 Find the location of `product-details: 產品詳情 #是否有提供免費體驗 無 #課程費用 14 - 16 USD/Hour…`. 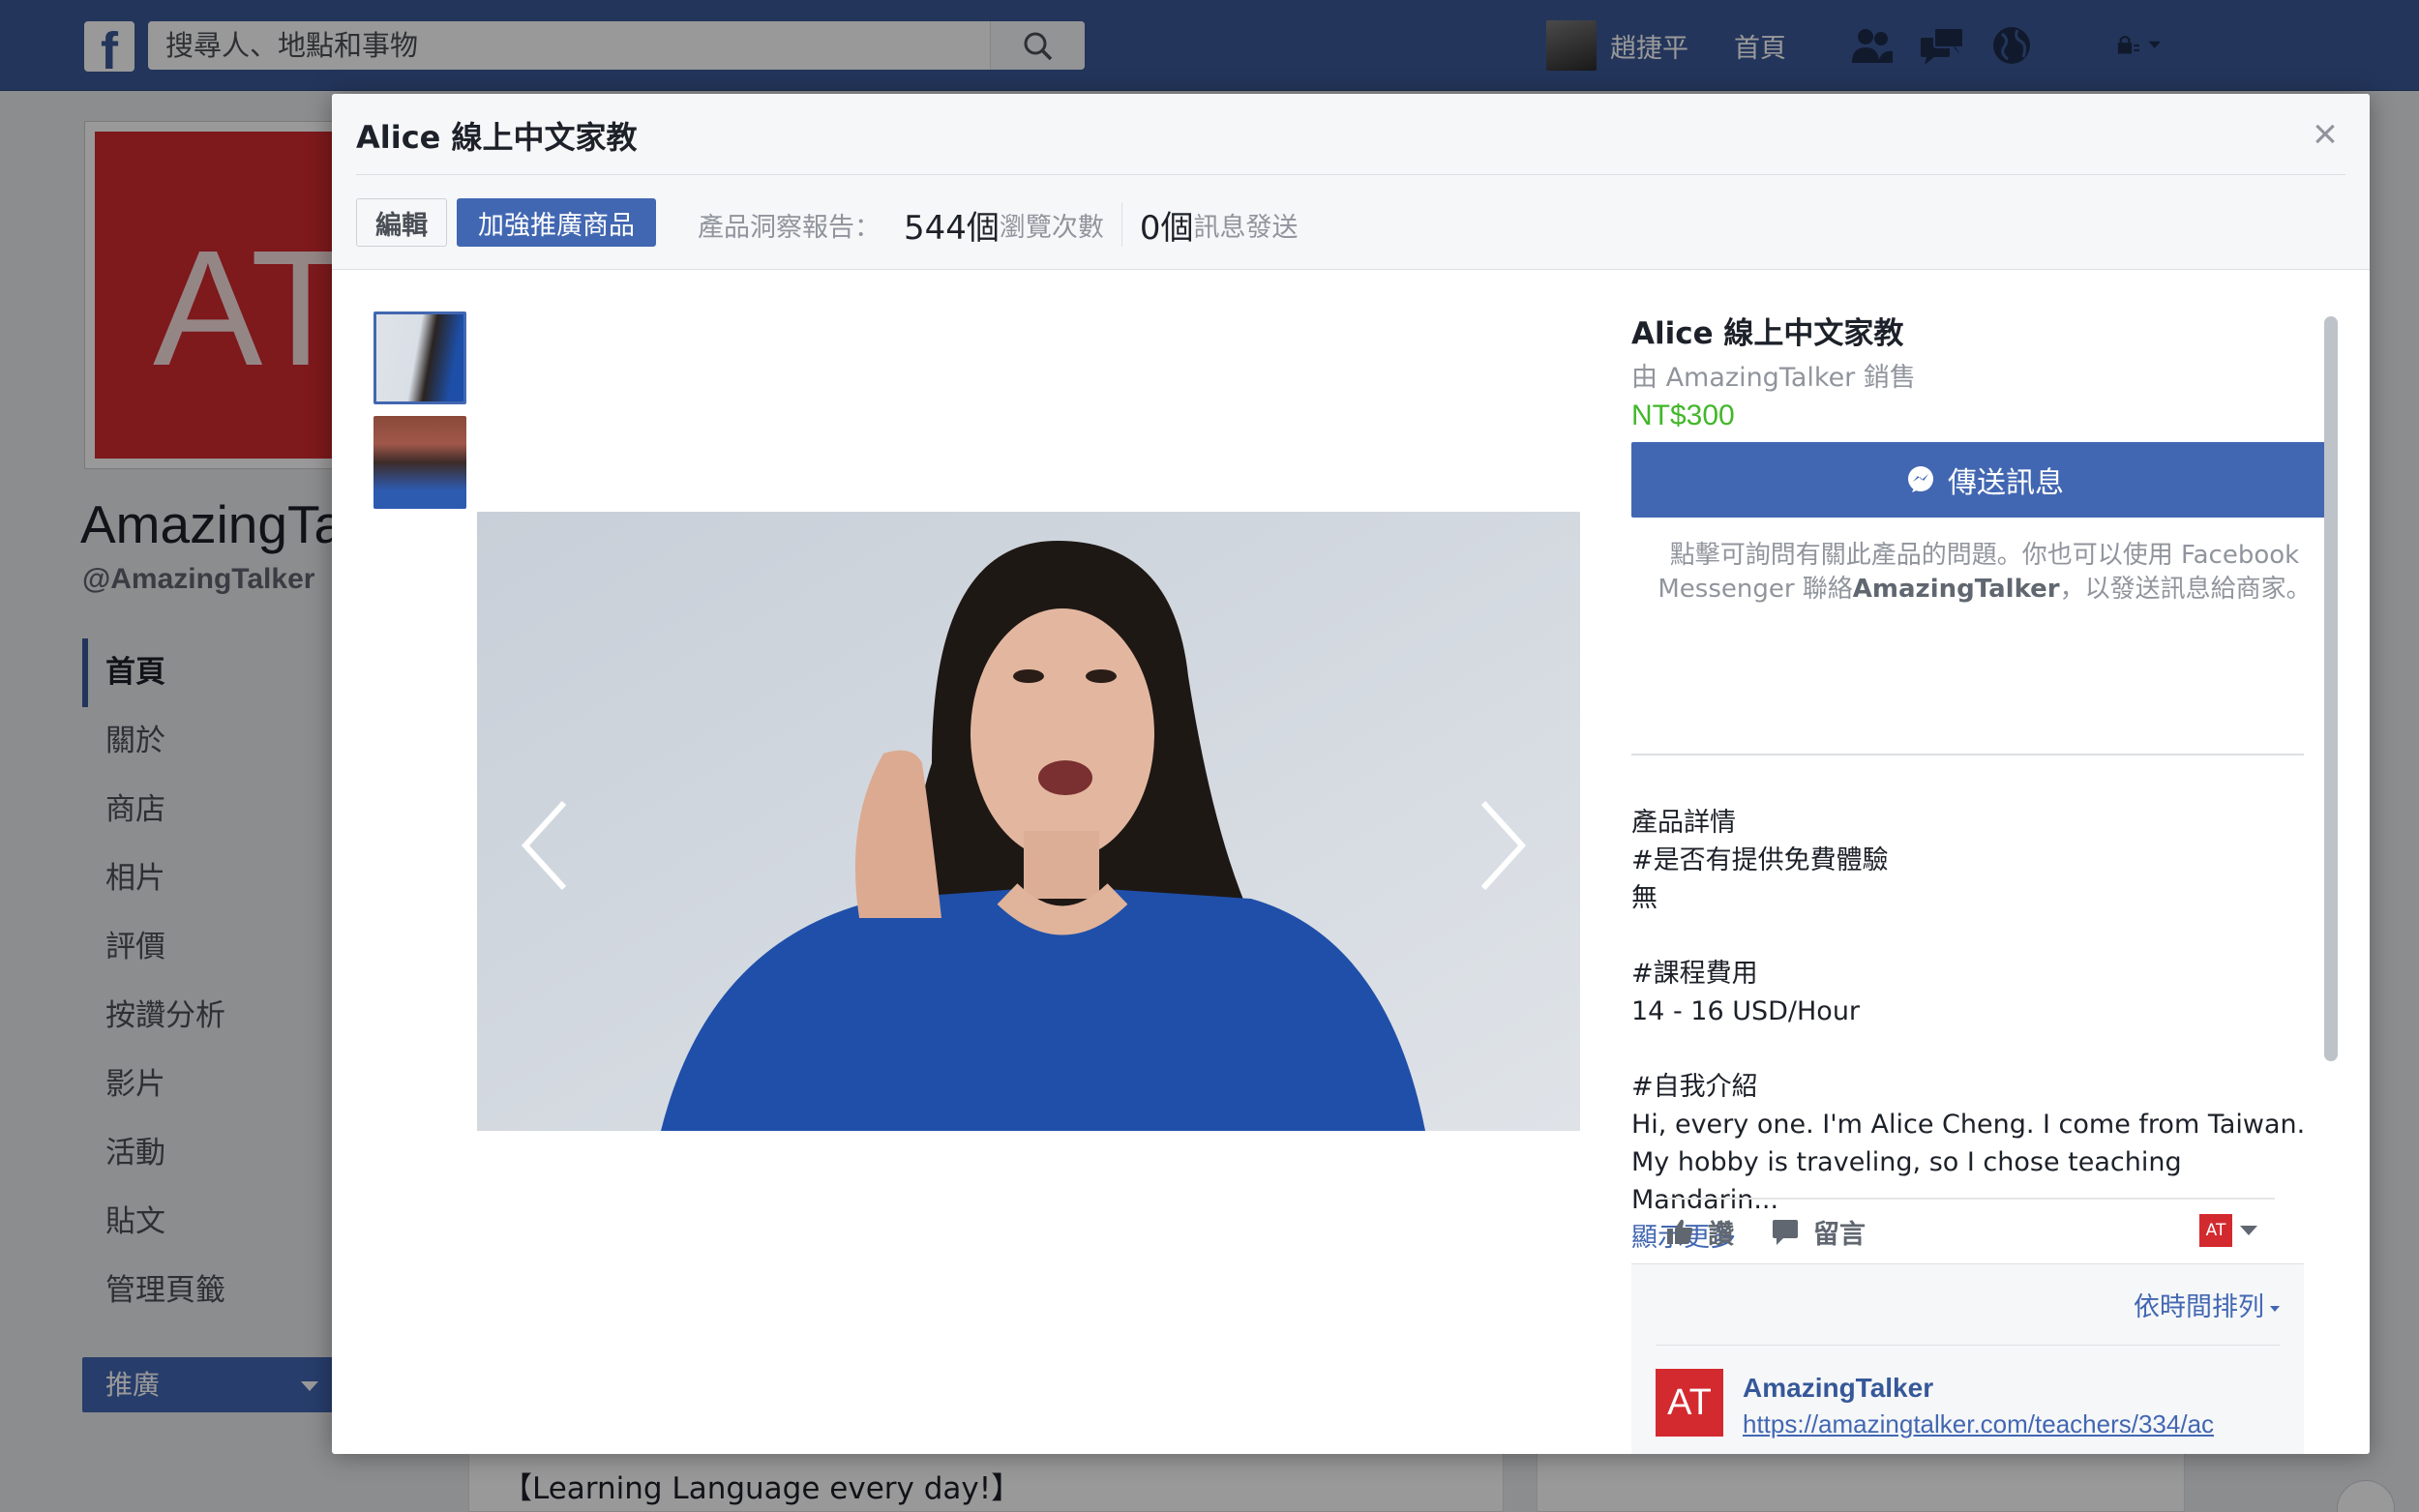

product-details: 產品詳情 #是否有提供免費體驗 無 #課程費用 14 - 16 USD/Hour… is located at coordinates (1970, 1030).